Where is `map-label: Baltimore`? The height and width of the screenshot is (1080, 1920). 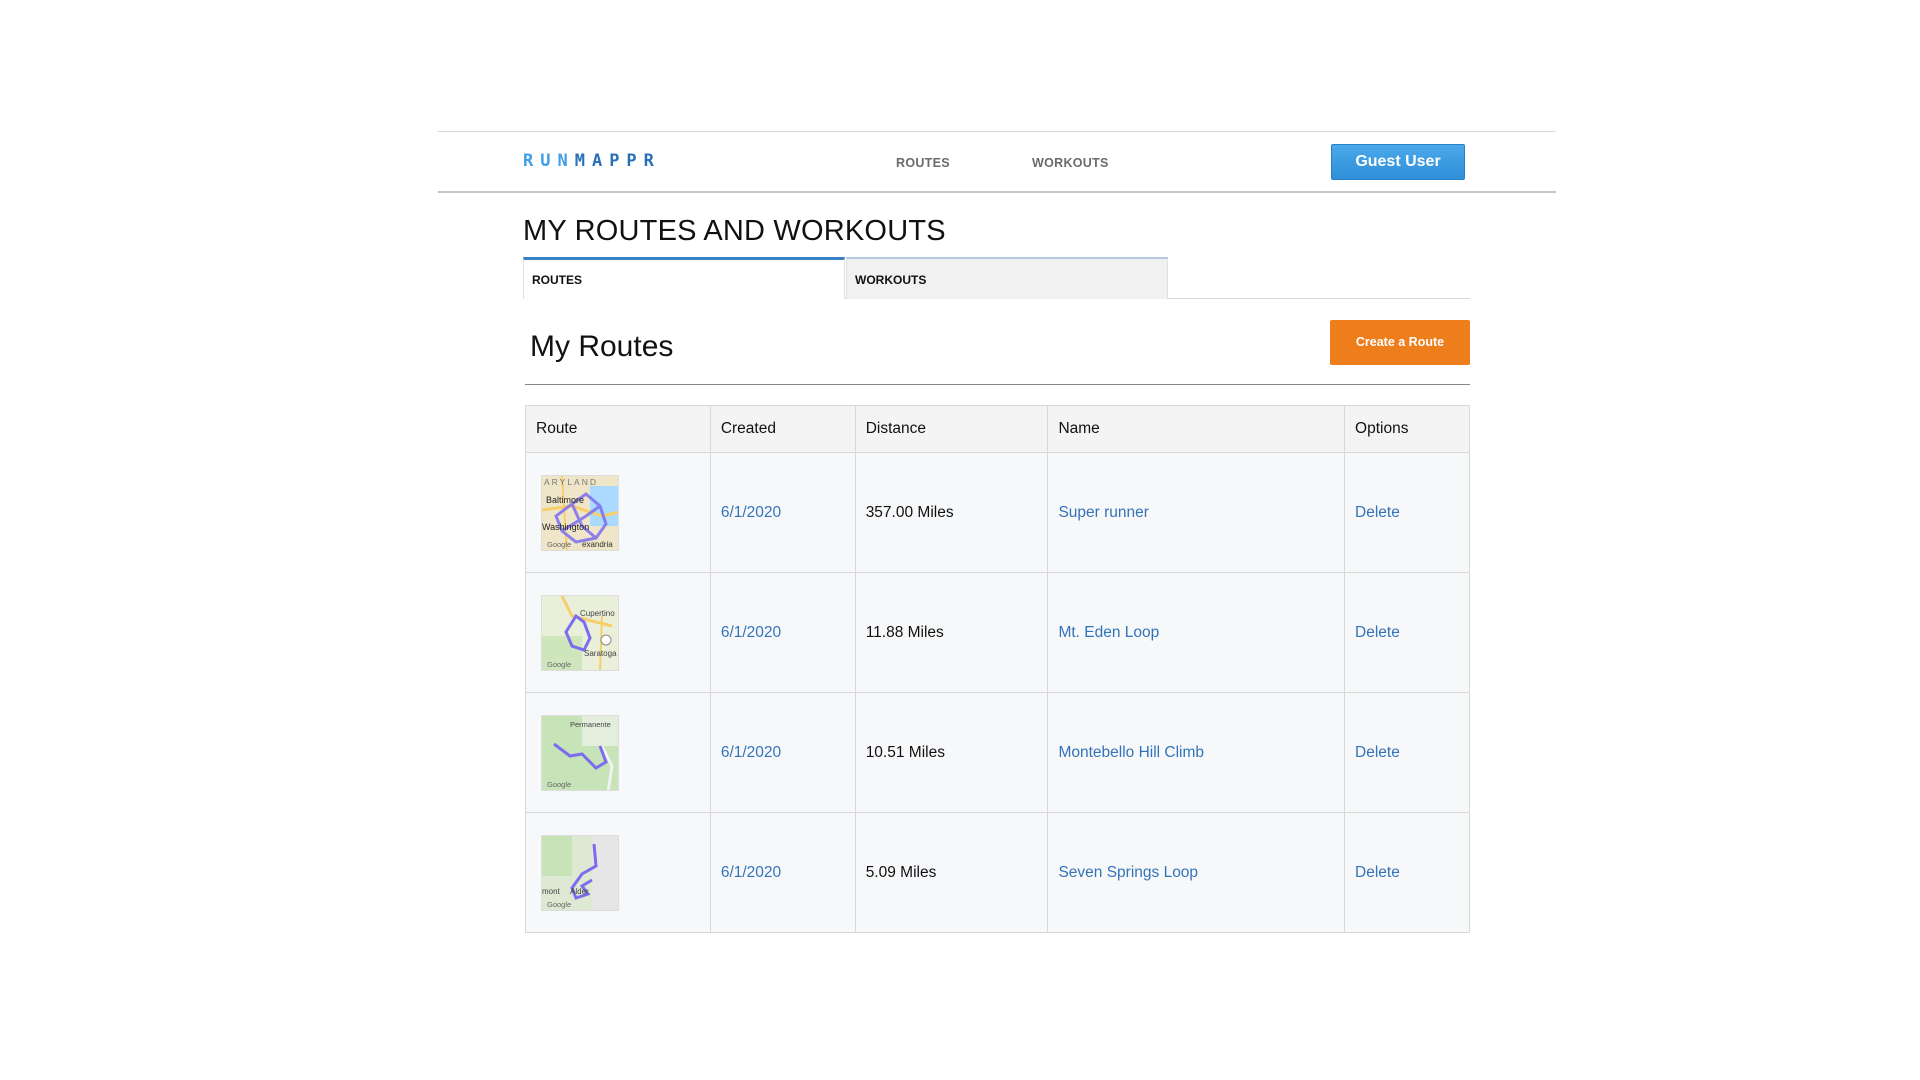 map-label: Baltimore is located at coordinates (565, 500).